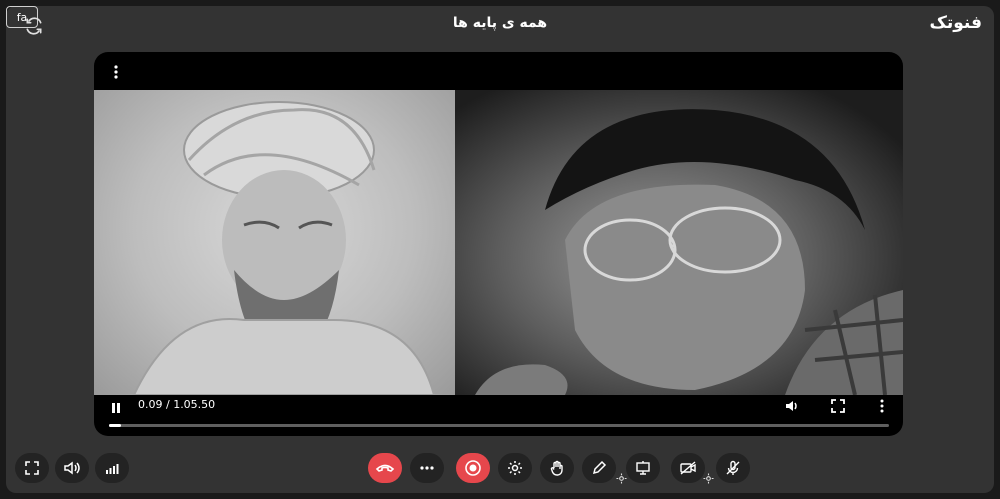 This screenshot has width=1000, height=499. I want to click on time-display: 0.09 / 1.05.50, so click(177, 404).